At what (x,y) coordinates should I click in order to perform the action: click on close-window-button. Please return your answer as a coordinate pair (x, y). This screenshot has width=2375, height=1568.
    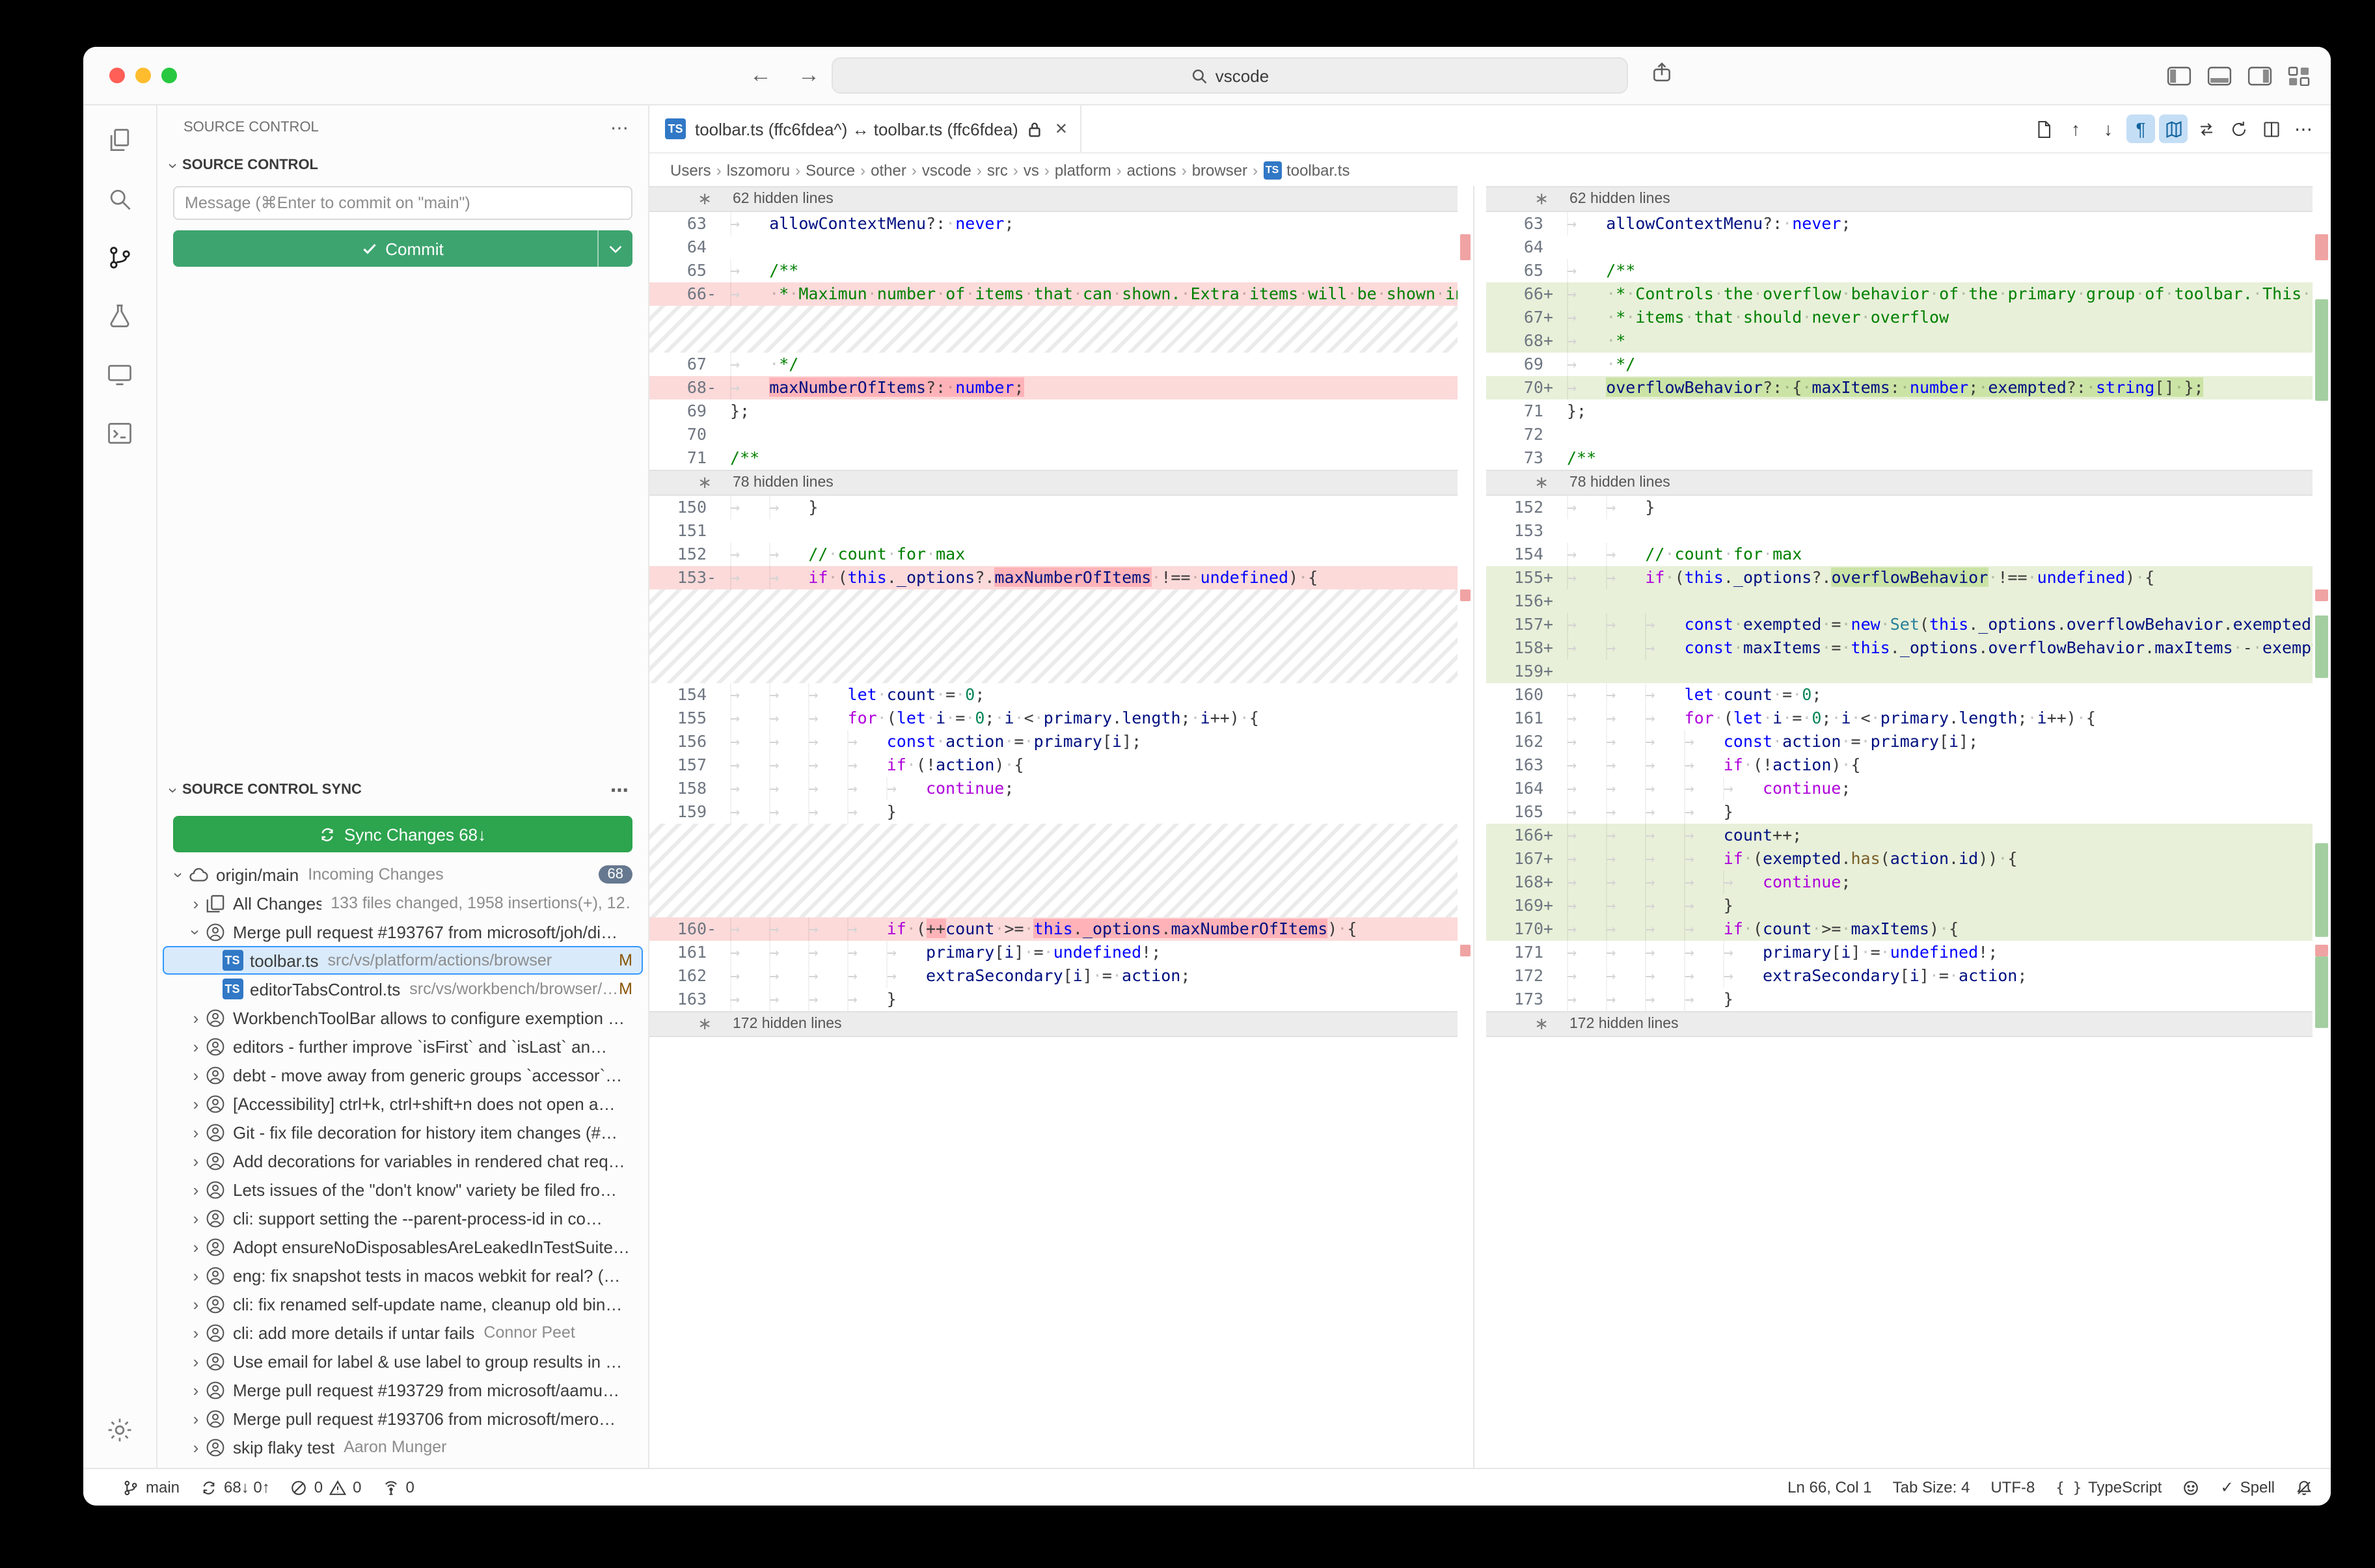
    Looking at the image, I should click on (117, 75).